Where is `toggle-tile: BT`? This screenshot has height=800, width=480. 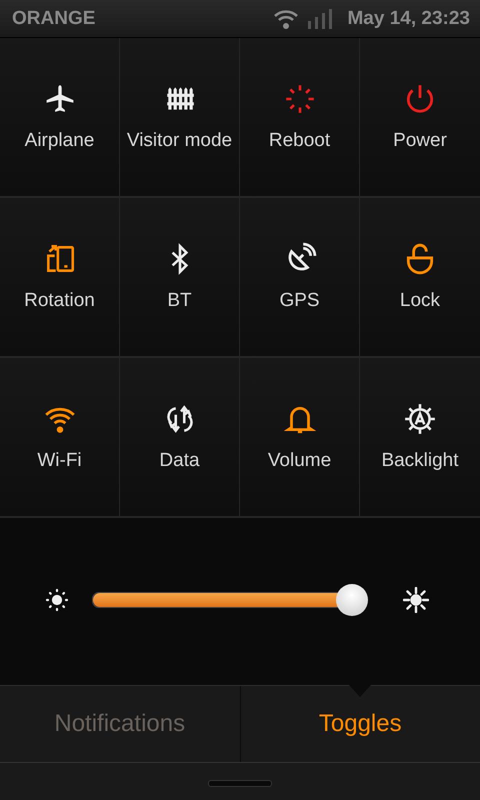 toggle-tile: BT is located at coordinates (180, 278).